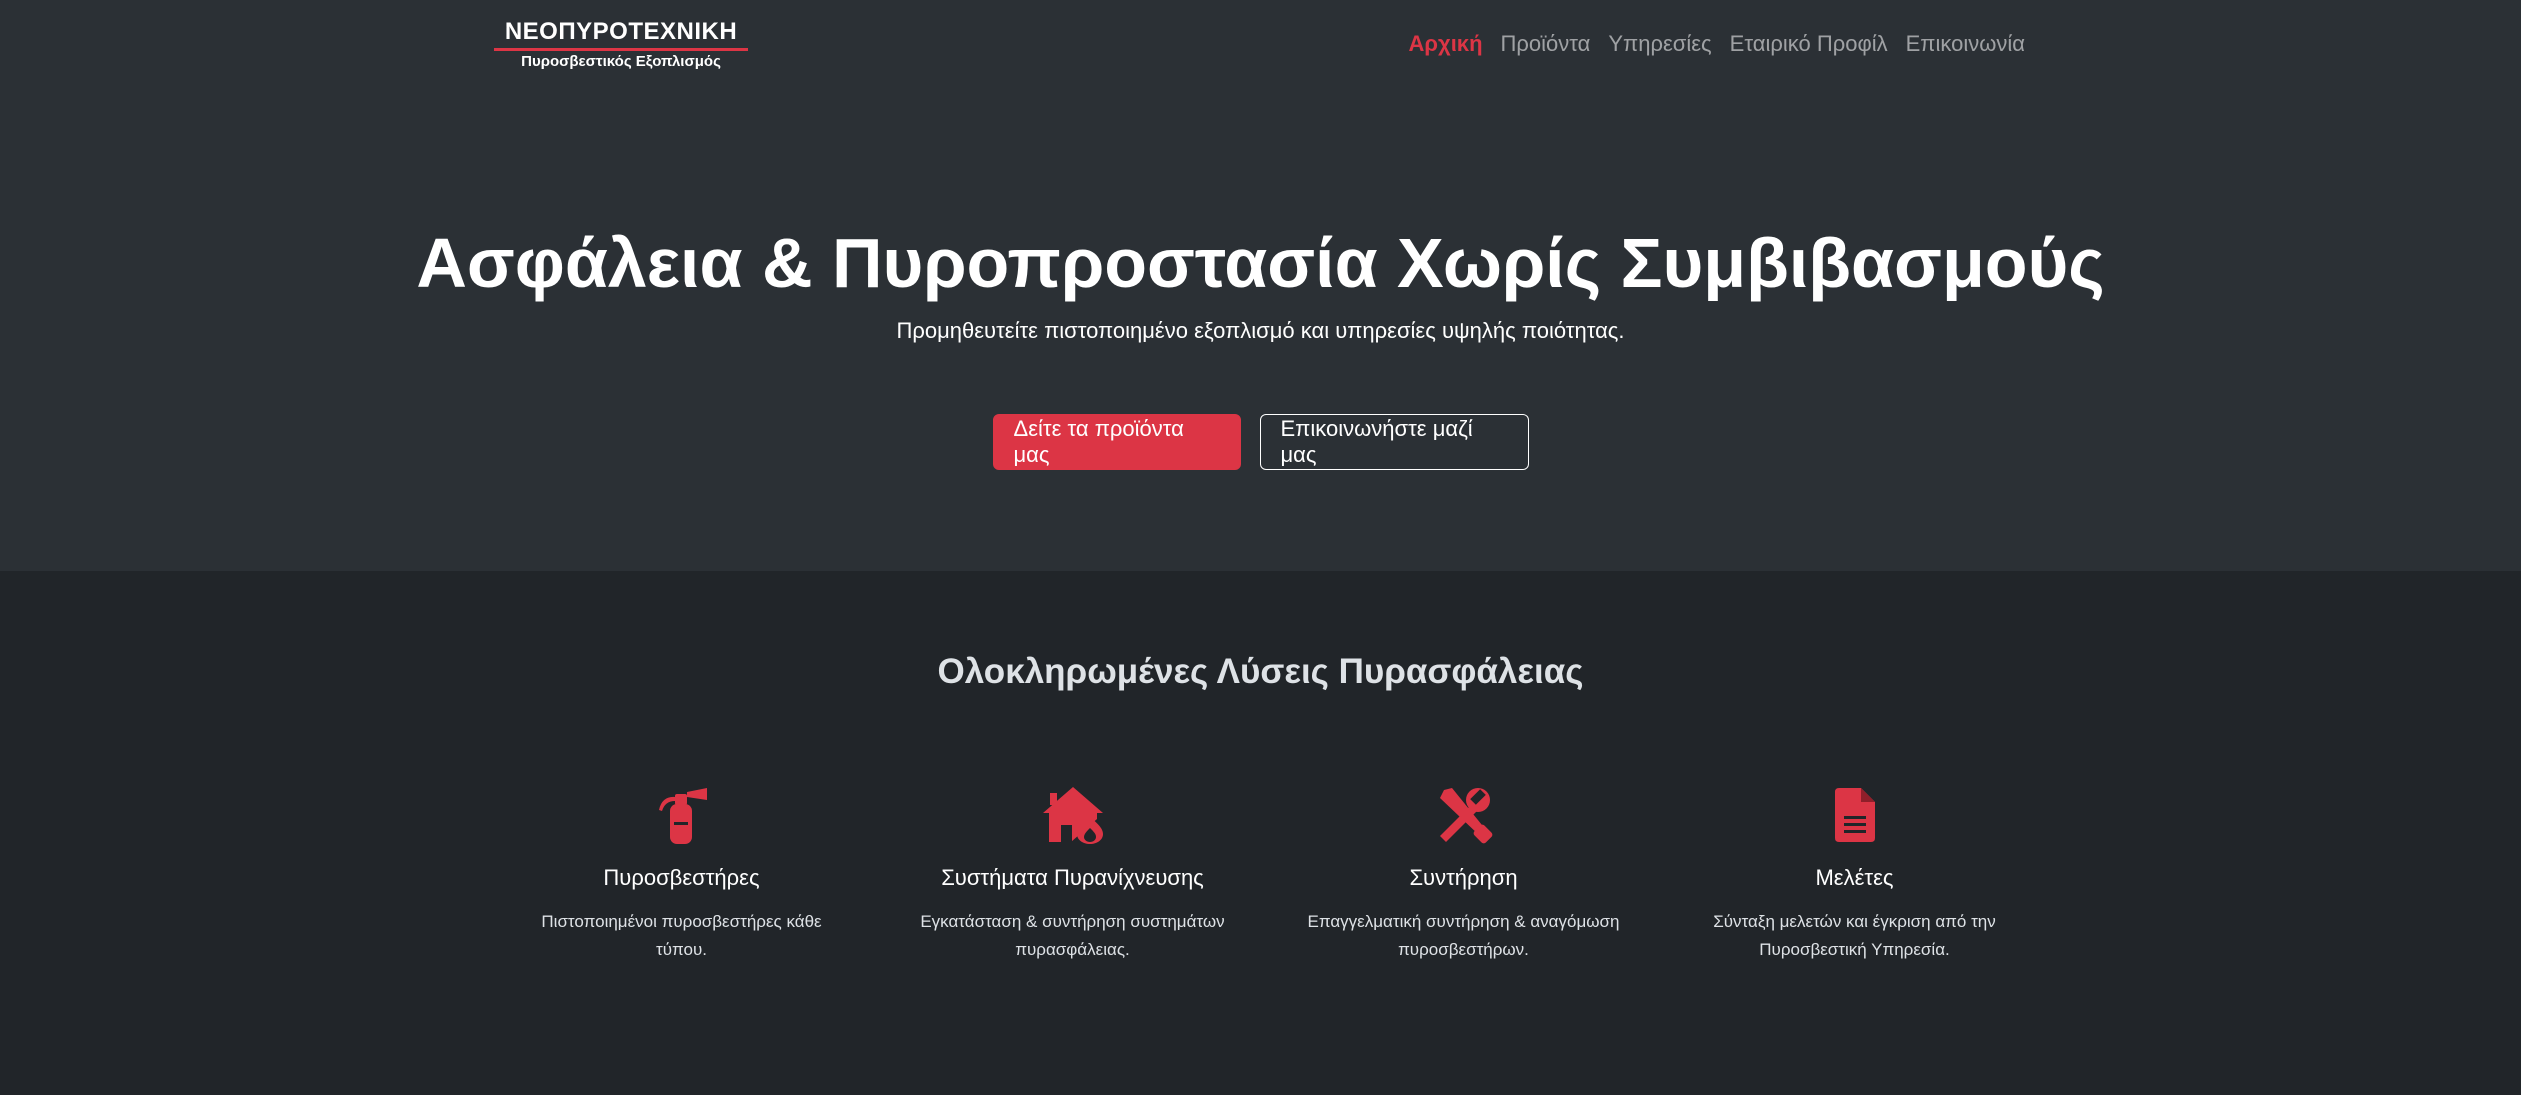 The width and height of the screenshot is (2521, 1095). Describe the element at coordinates (621, 61) in the screenshot. I see `brand-tagline: Πυροσβεστικός Εξοπλισμός` at that location.